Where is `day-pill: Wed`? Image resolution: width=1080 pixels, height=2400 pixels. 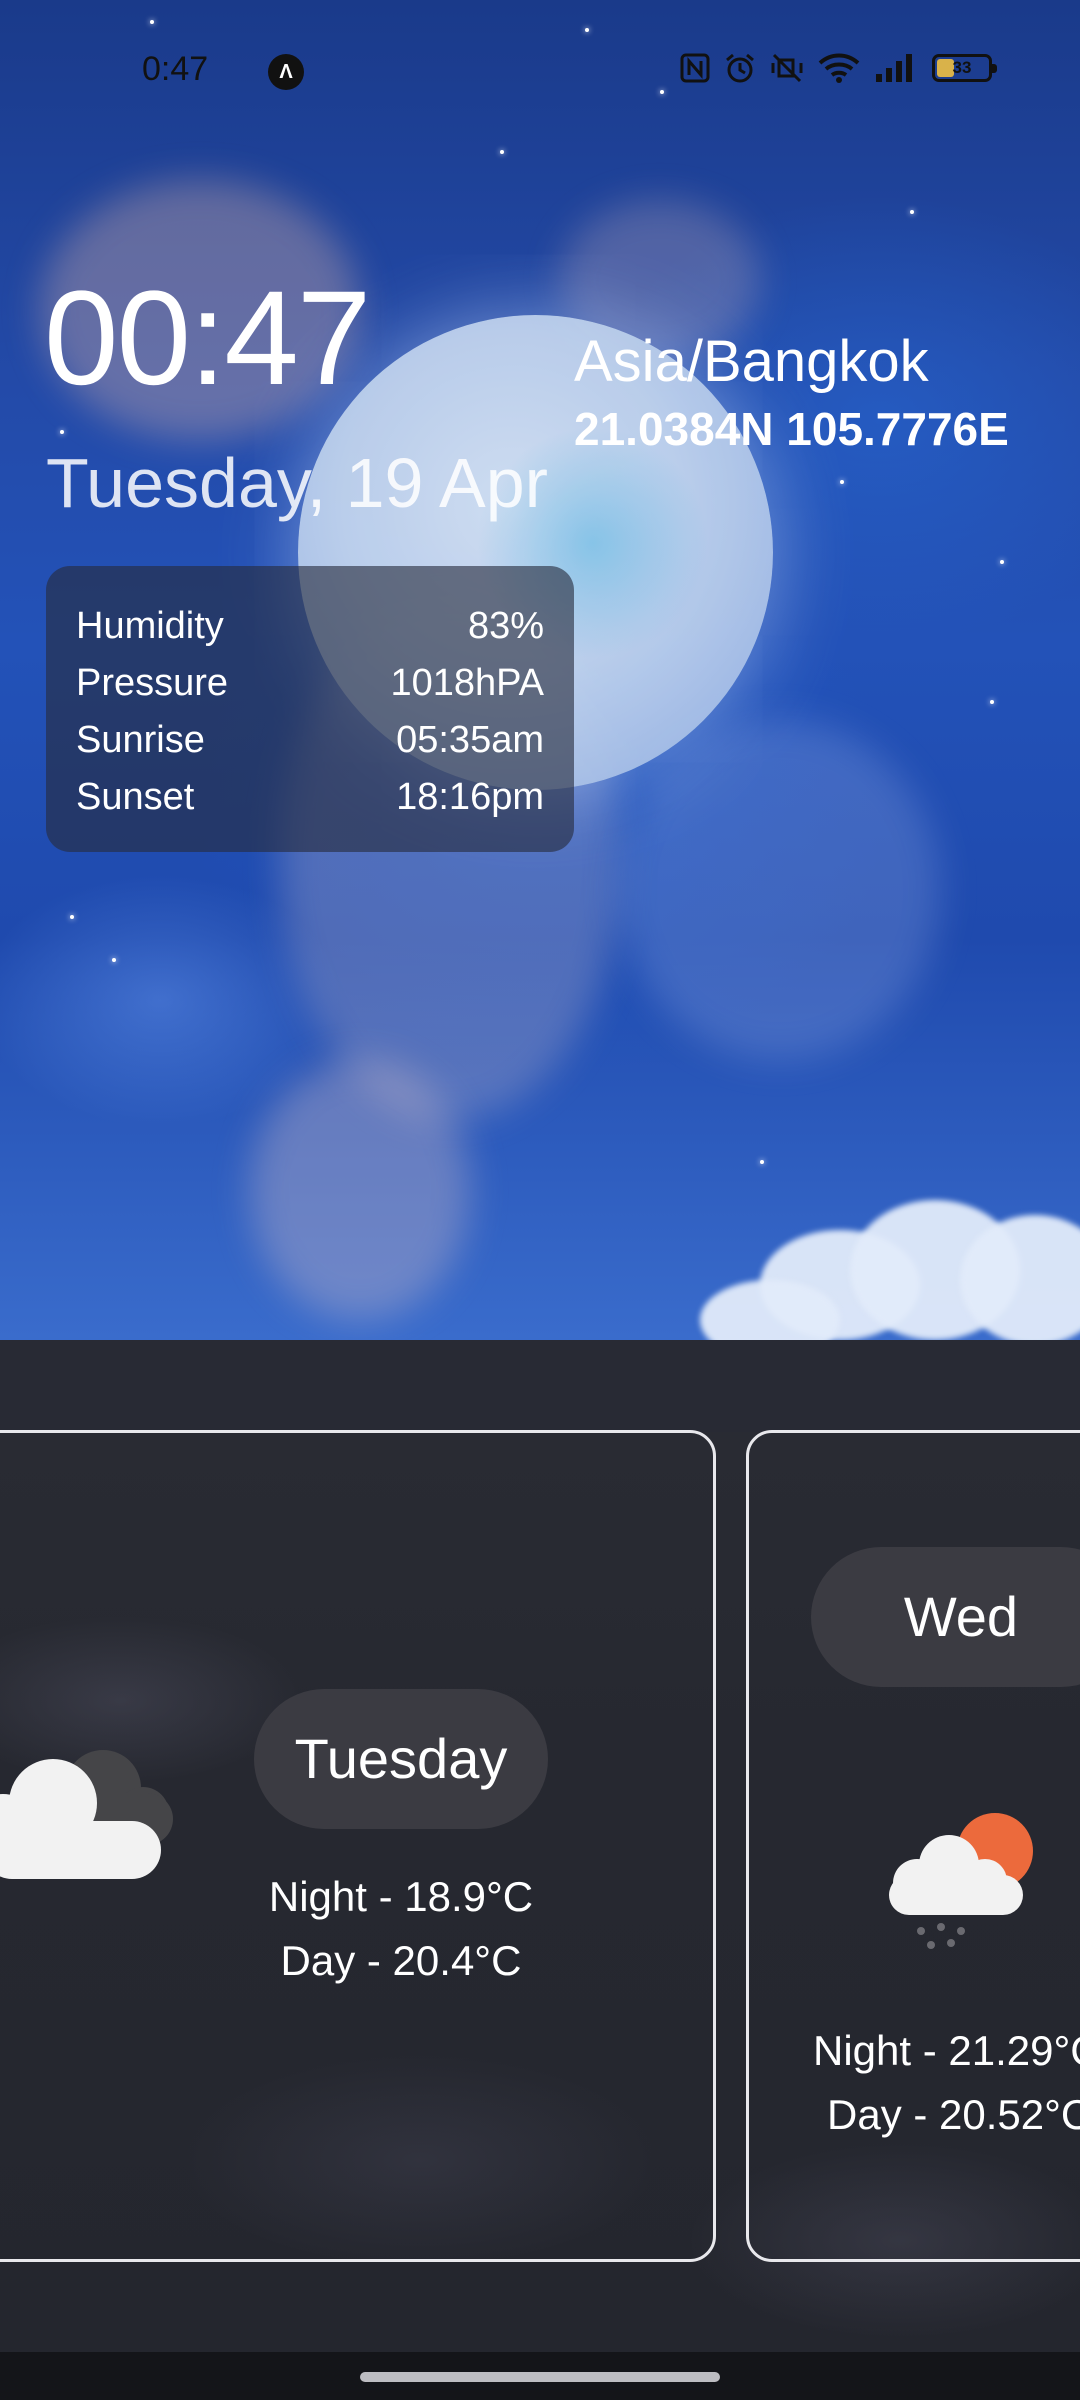 day-pill: Wed is located at coordinates (945, 1617).